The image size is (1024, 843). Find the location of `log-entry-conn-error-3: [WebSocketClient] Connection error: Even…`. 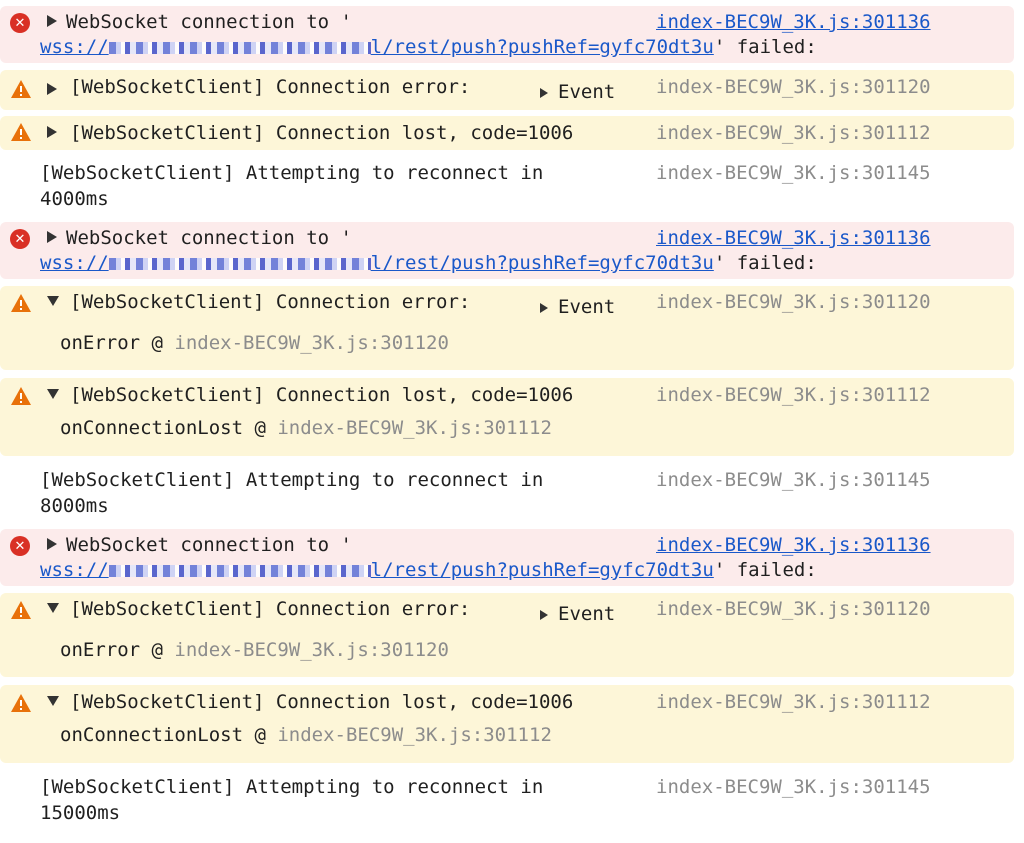

log-entry-conn-error-3: [WebSocketClient] Connection error: Even… is located at coordinates (507, 635).